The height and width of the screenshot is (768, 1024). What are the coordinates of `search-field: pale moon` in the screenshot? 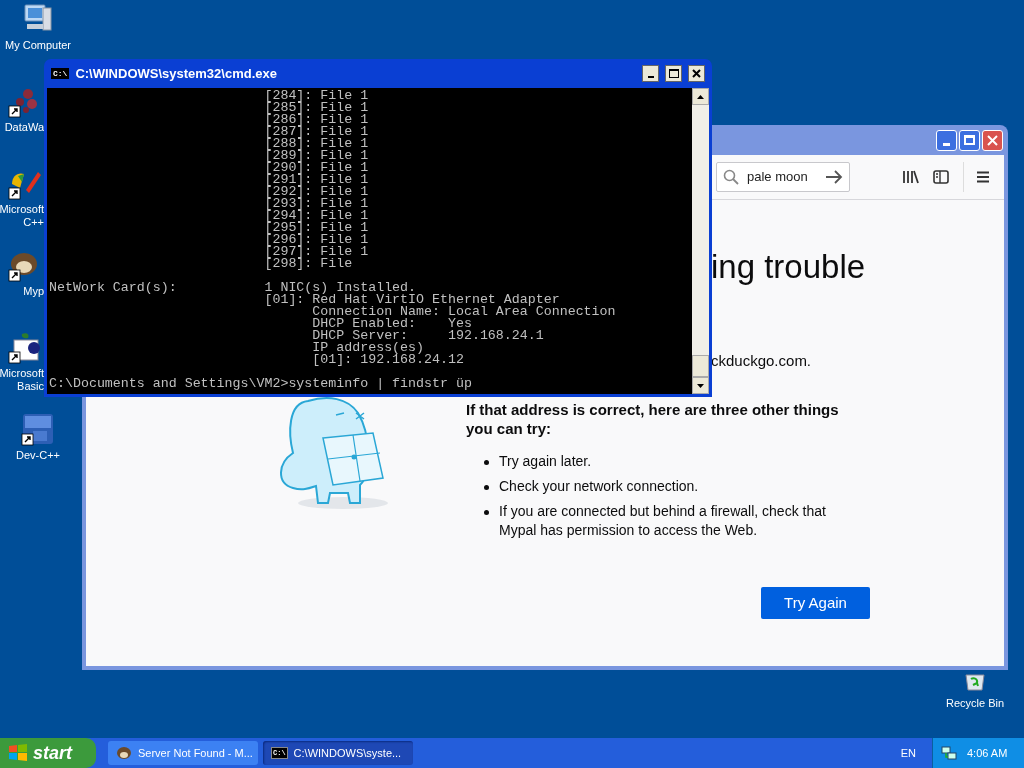 It's located at (783, 177).